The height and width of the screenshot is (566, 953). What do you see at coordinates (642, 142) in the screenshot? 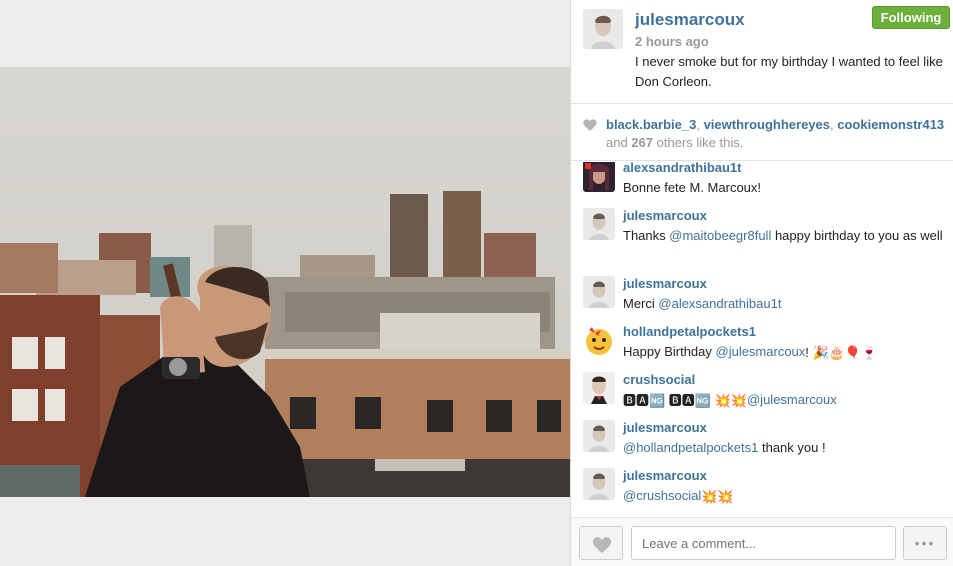
I see `likes-count: 267` at bounding box center [642, 142].